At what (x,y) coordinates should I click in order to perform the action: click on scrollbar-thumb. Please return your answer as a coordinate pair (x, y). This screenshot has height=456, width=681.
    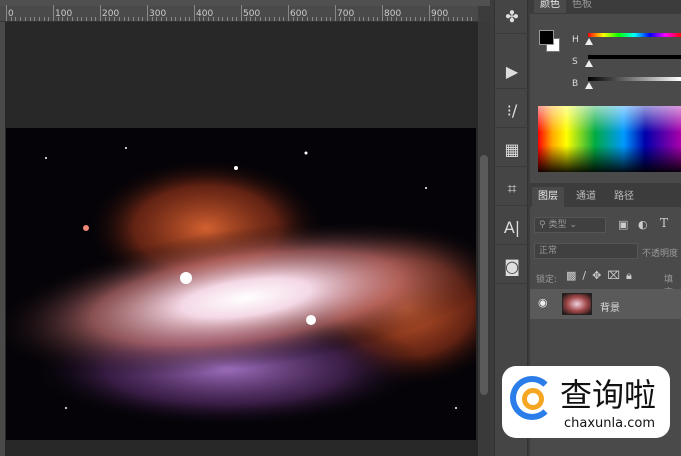
    Looking at the image, I should click on (484, 275).